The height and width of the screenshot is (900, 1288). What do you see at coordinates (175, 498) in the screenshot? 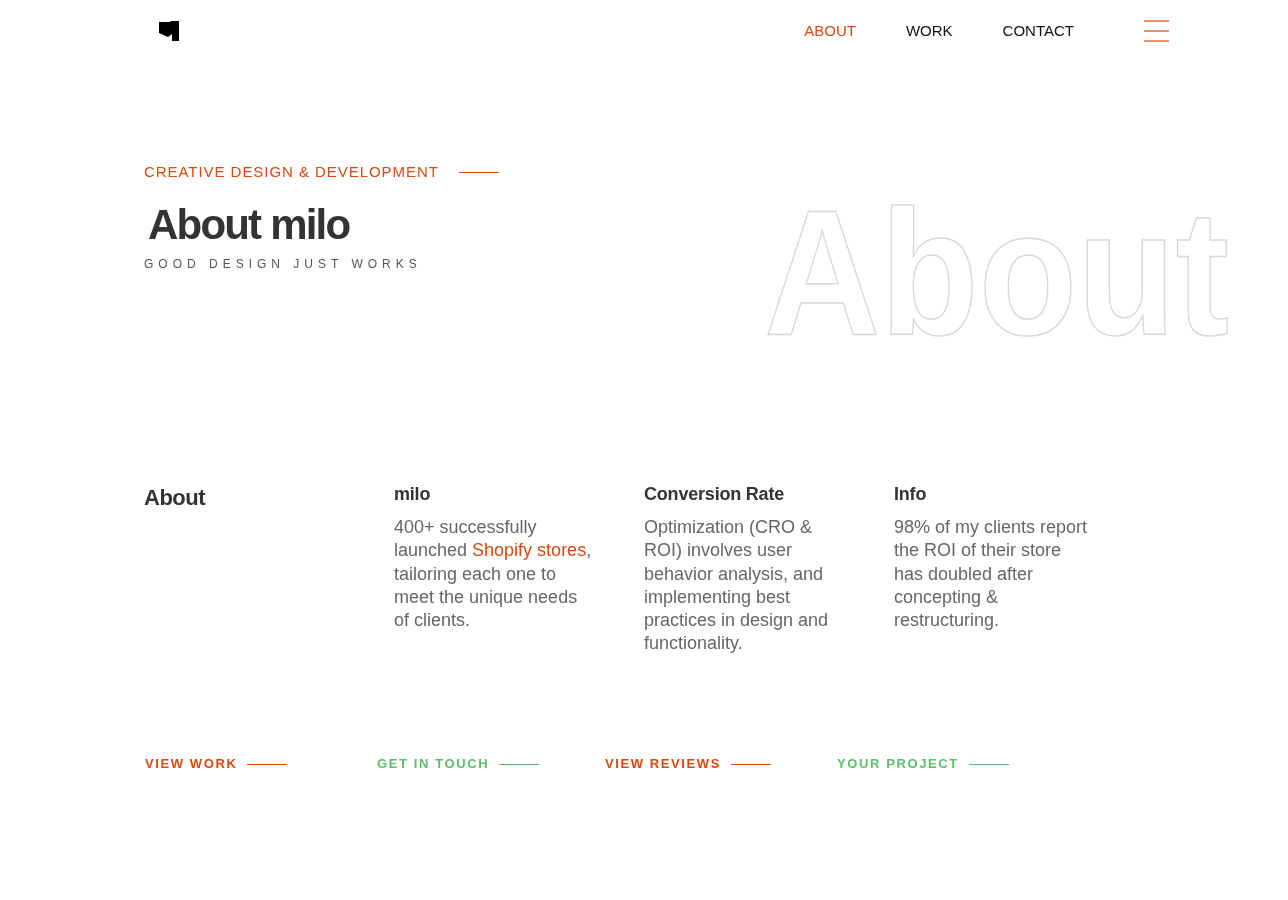
I see `section-heading: About` at bounding box center [175, 498].